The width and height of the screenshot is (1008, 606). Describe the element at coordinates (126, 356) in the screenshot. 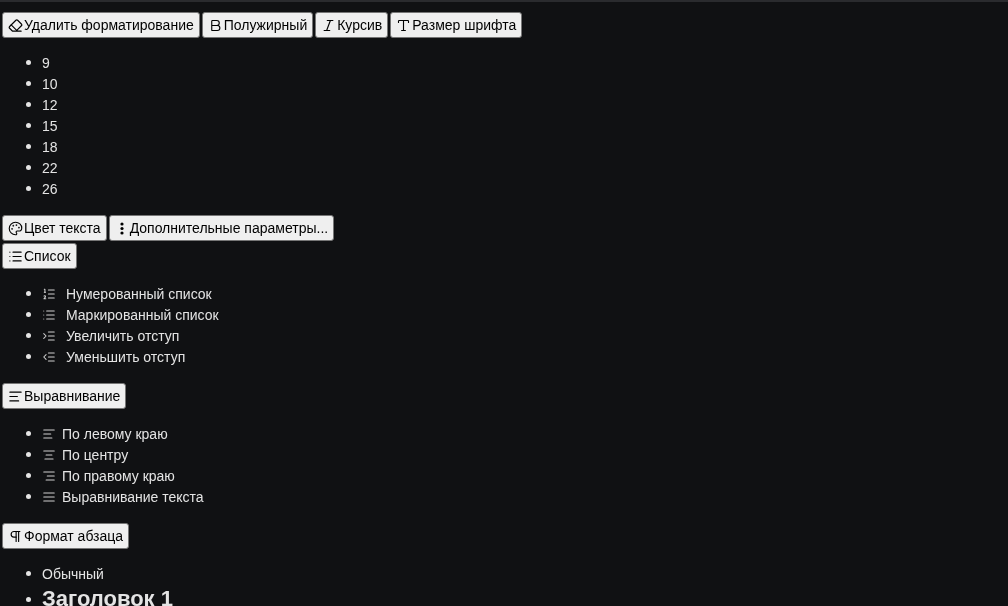

I see `menu-item: Уменьшить отступ` at that location.